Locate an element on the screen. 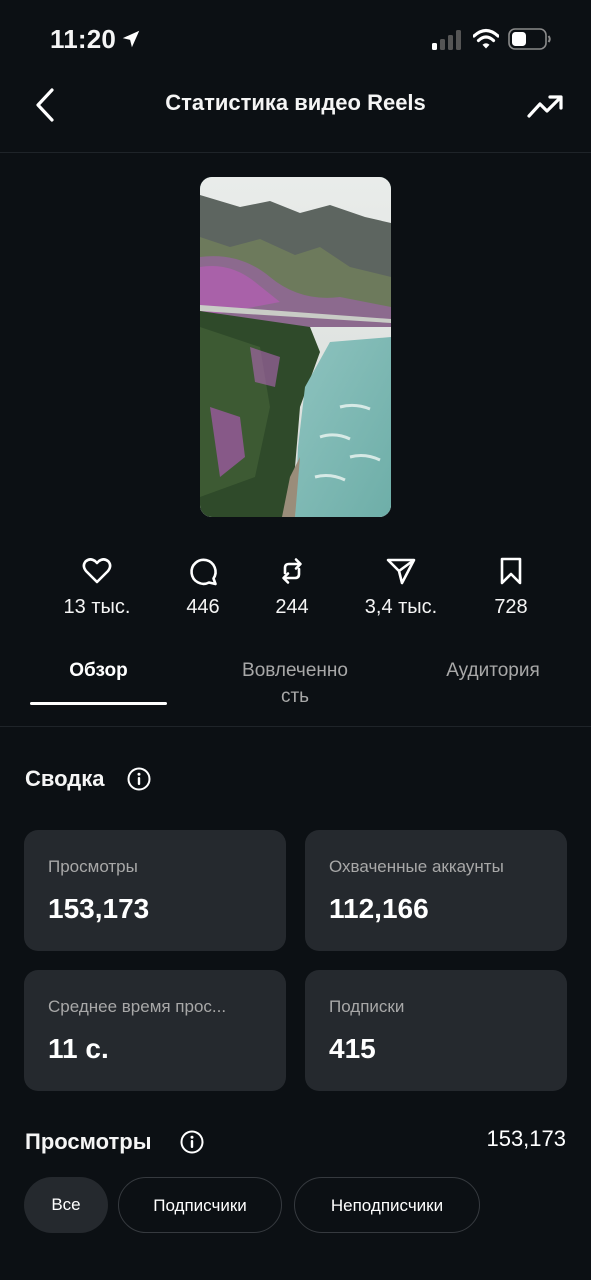 This screenshot has width=591, height=1280. header-divider is located at coordinates (295, 152).